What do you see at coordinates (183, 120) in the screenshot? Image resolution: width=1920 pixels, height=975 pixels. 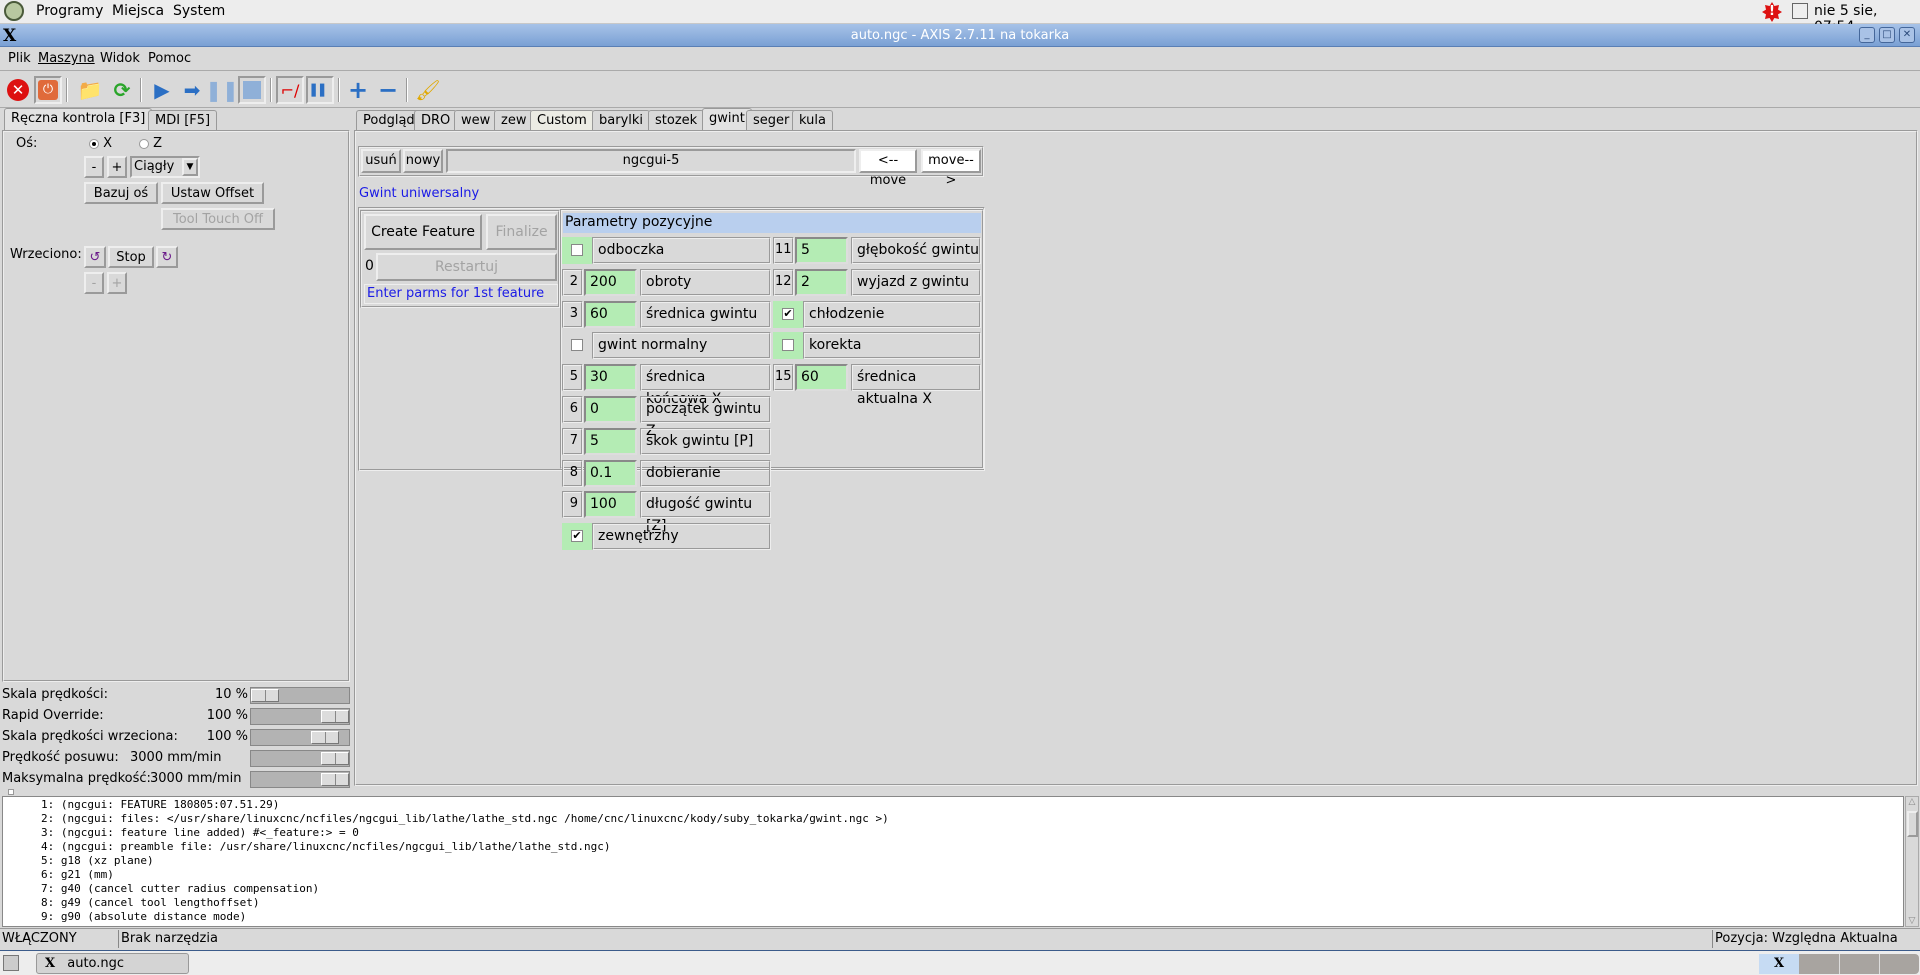 I see `tab-mdi: MDI [F5]` at bounding box center [183, 120].